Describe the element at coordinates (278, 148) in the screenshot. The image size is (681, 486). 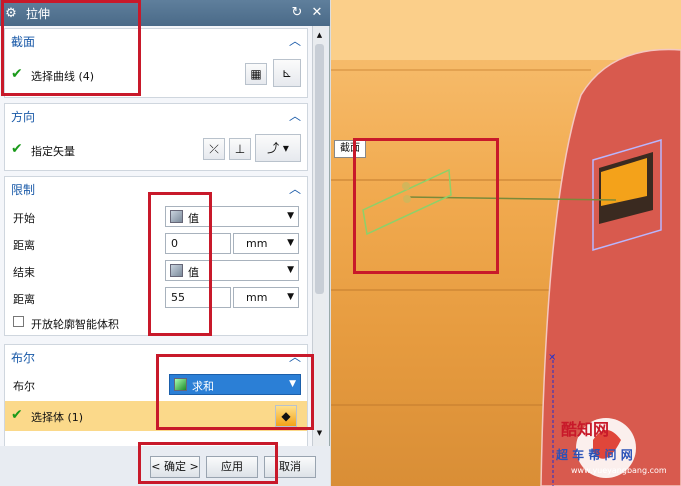
I see `vector-dropdown: ⤴ ▾` at that location.